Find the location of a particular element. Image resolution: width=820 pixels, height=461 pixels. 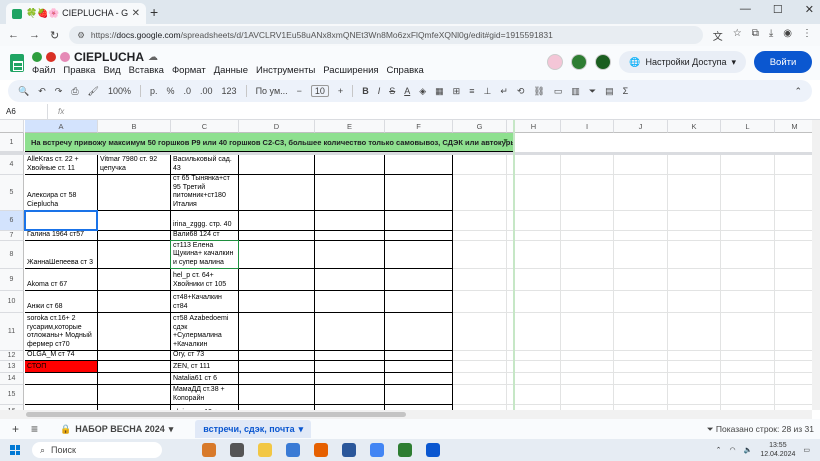

cell-l12 is located at coordinates (748, 356).